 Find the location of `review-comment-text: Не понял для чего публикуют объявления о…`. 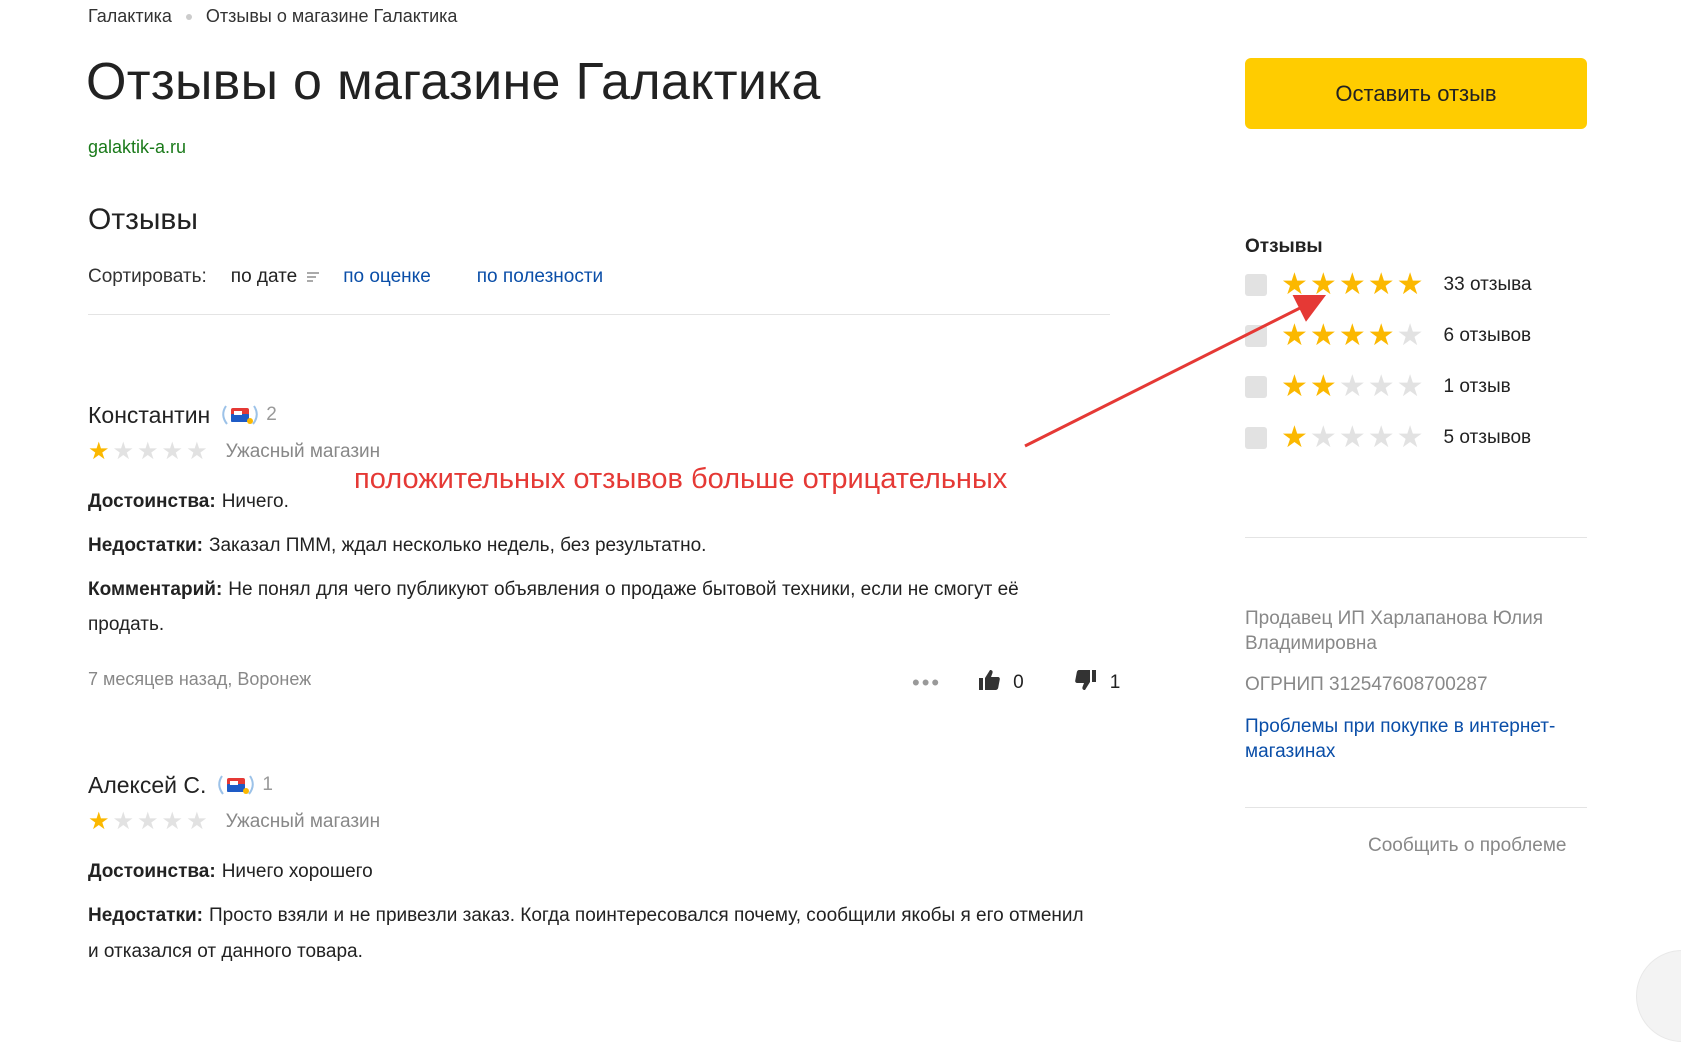

review-comment-text: Не понял для чего публикуют объявления о… is located at coordinates (553, 607).